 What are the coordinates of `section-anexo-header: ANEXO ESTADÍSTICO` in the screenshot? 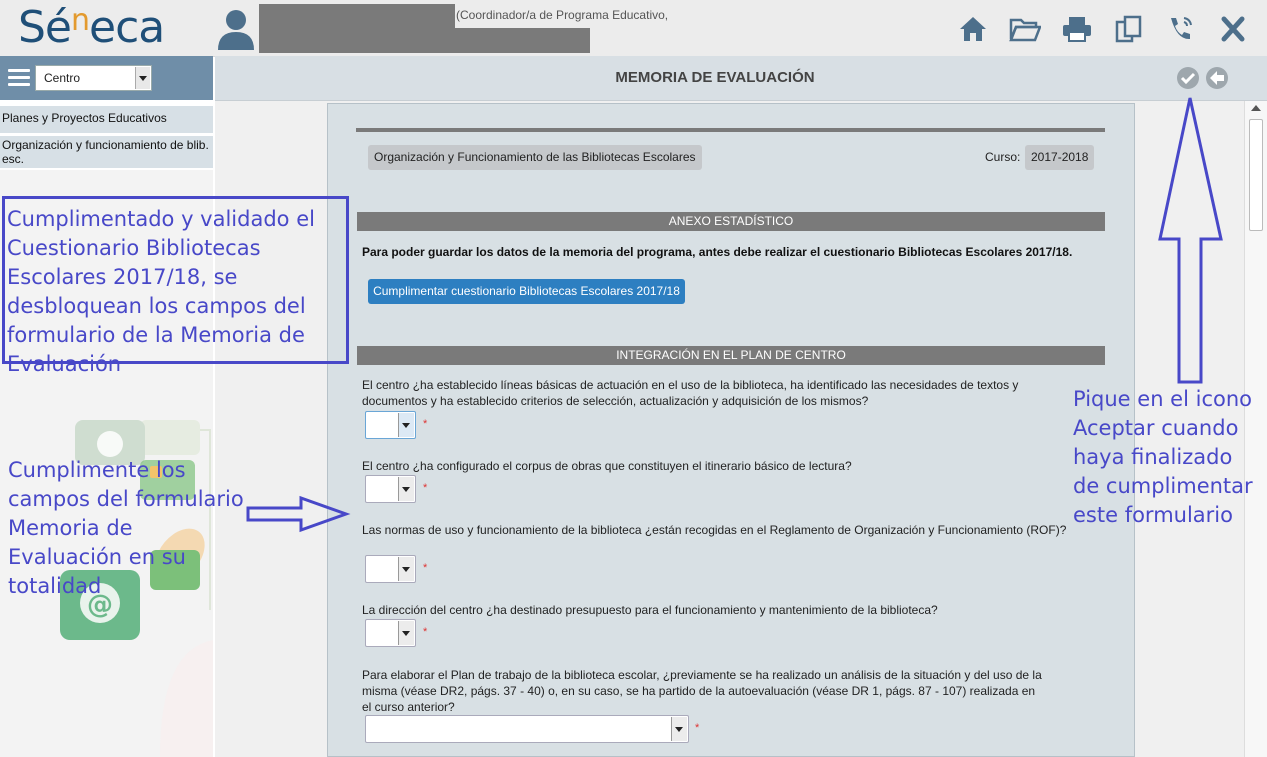 It's located at (731, 221).